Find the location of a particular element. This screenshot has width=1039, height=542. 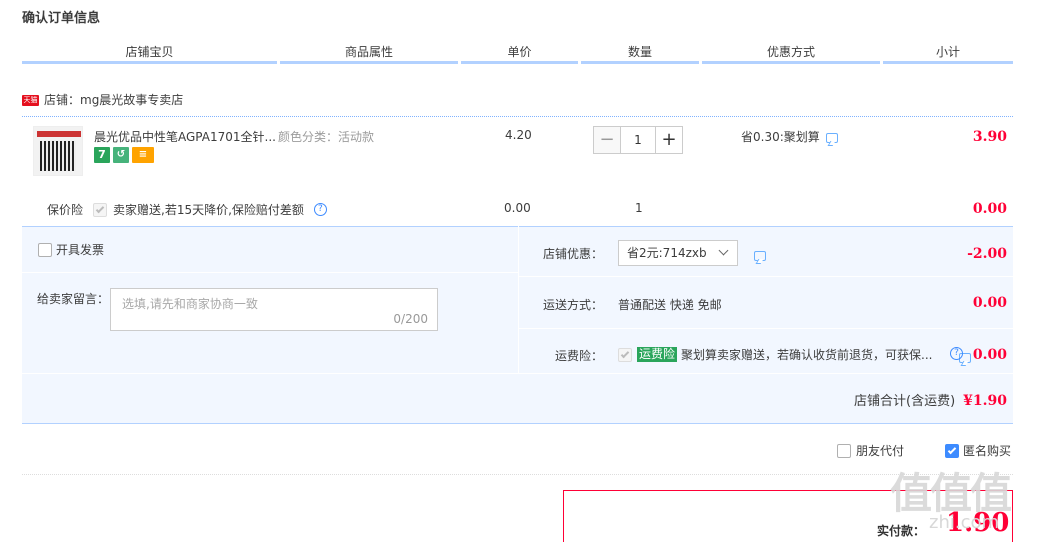

shipping-insurance-amount: 0.00 is located at coordinates (989, 355).